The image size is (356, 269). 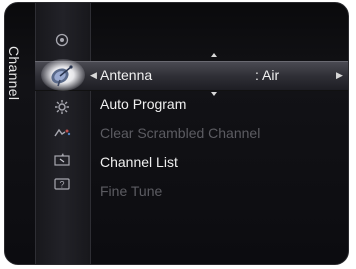 I want to click on menu-item-label: Clear Scrambled Channel, so click(x=180, y=133).